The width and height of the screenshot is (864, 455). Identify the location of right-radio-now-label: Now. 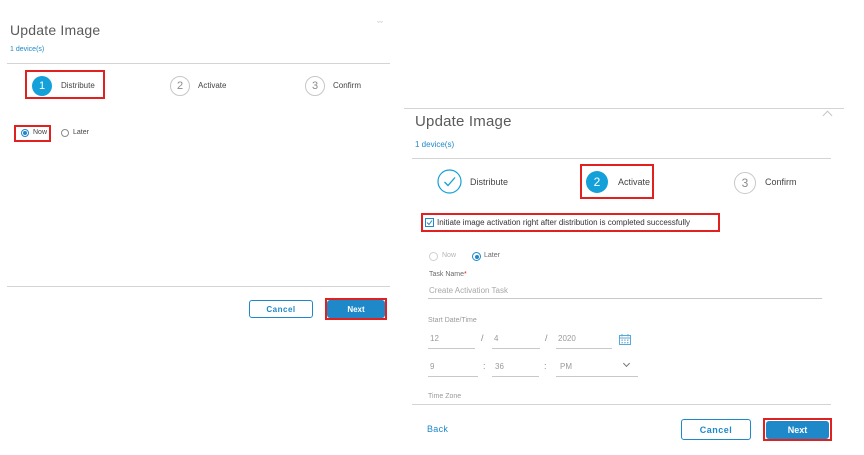
(449, 255).